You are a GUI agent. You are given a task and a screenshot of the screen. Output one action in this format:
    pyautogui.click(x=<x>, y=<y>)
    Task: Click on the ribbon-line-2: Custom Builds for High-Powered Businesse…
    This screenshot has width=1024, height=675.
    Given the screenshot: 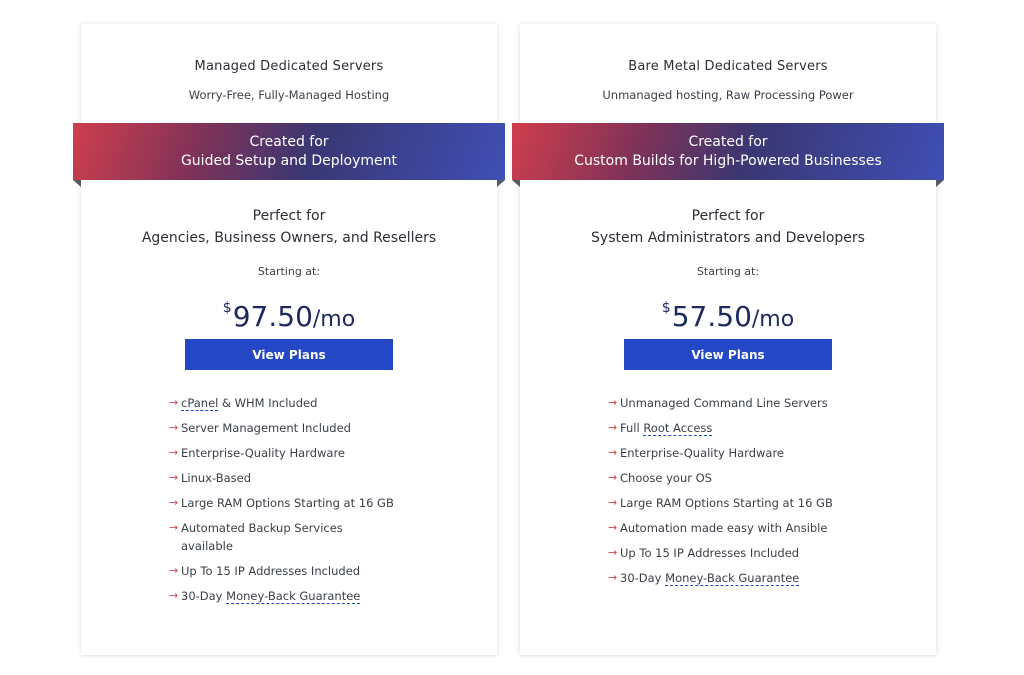 What is the action you would take?
    pyautogui.click(x=728, y=160)
    